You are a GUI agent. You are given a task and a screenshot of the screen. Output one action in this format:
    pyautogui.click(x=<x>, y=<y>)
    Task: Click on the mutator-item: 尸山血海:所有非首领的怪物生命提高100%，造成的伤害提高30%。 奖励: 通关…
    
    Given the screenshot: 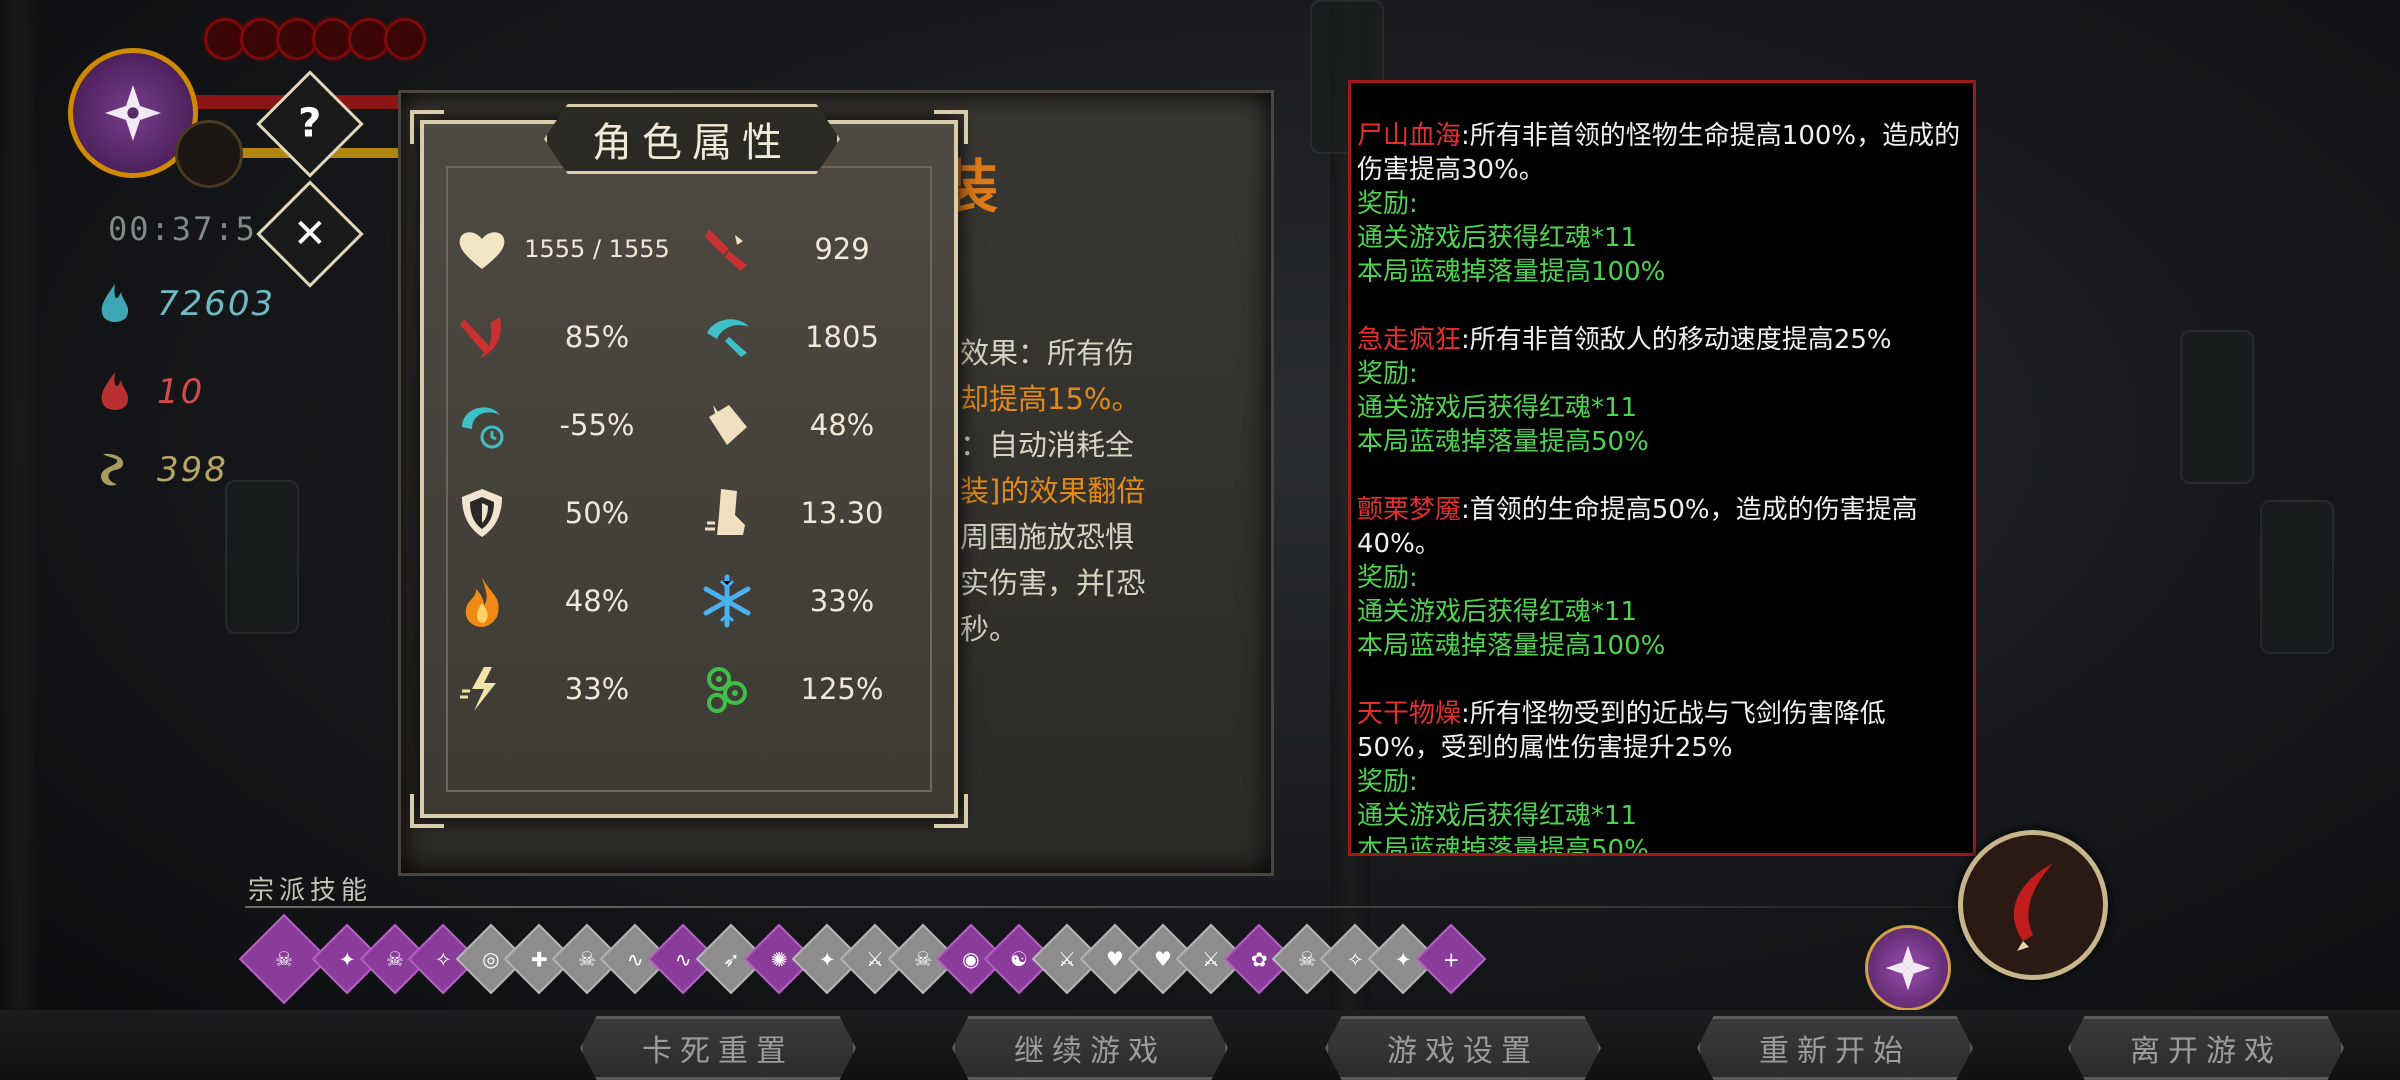 What is the action you would take?
    pyautogui.click(x=1663, y=204)
    